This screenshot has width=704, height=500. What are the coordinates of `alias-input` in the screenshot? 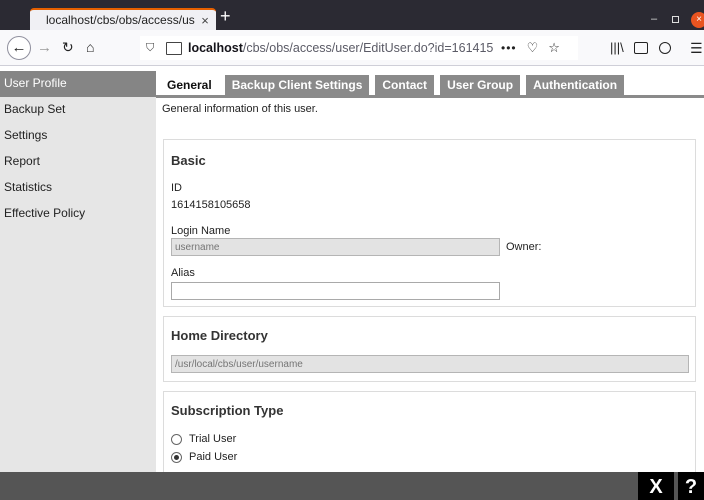 It's located at (335, 291).